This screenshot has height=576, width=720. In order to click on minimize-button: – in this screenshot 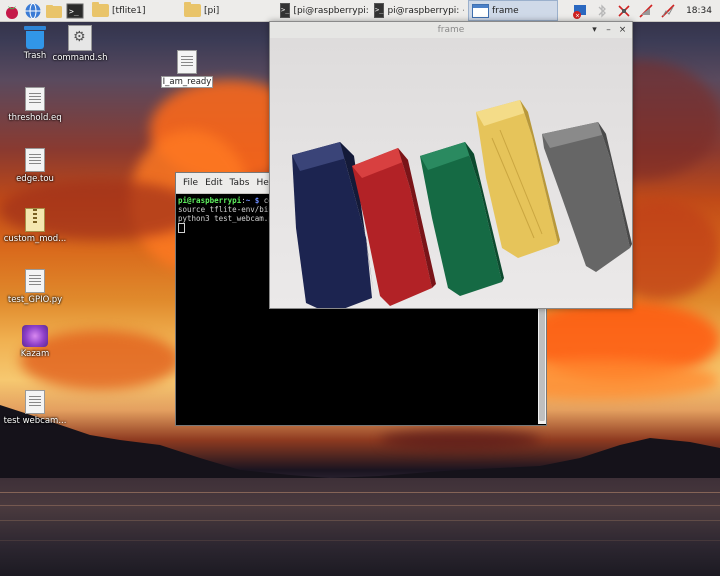, I will do `click(608, 29)`.